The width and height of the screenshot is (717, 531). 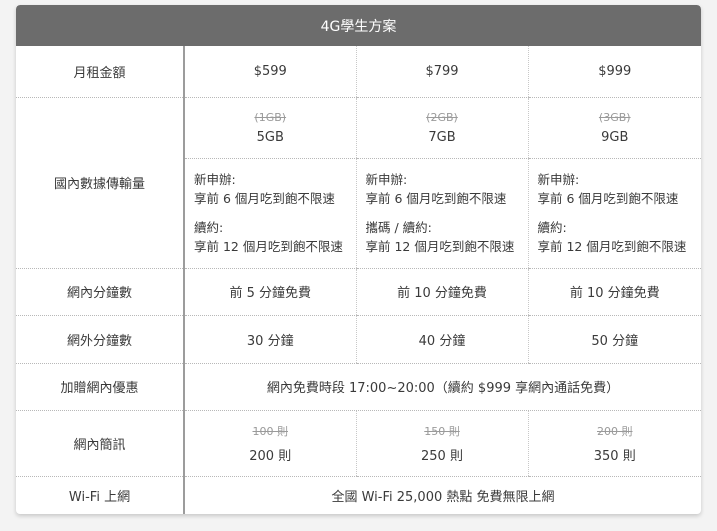 What do you see at coordinates (614, 443) in the screenshot?
I see `sms-cell: 200 則 350 則` at bounding box center [614, 443].